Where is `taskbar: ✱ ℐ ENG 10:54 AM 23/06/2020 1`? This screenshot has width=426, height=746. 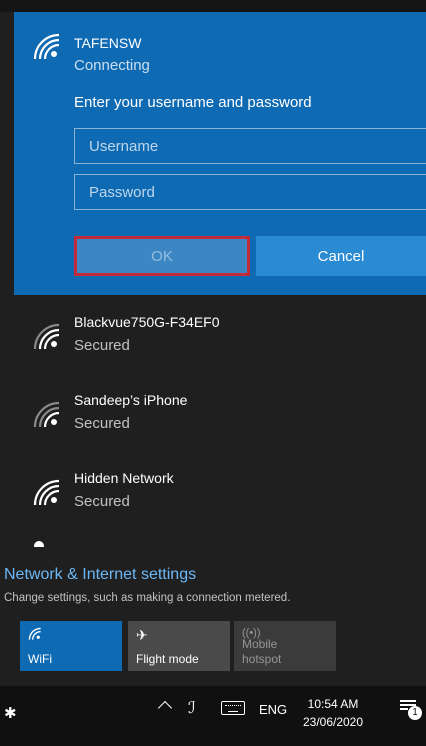 taskbar: ✱ ℐ ENG 10:54 AM 23/06/2020 1 is located at coordinates (213, 716).